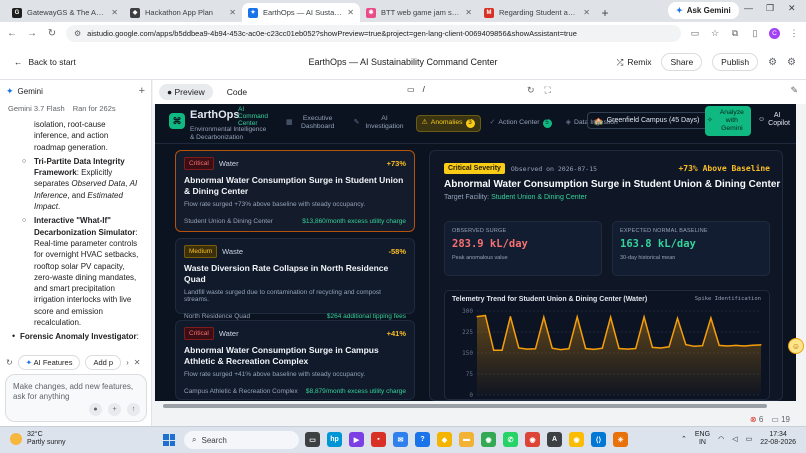 The image size is (806, 453). Describe the element at coordinates (772, 62) in the screenshot. I see `settings-gear-icon: ⚙` at that location.